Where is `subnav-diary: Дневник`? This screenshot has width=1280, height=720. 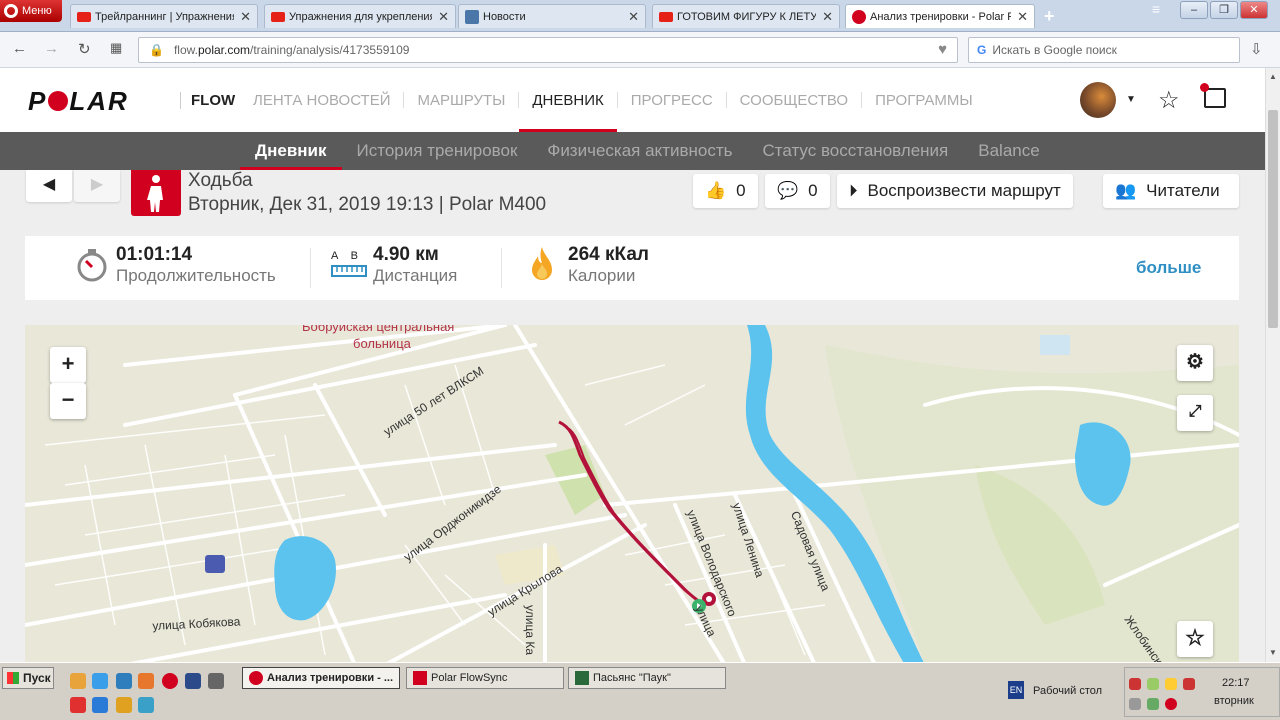 subnav-diary: Дневник is located at coordinates (291, 151).